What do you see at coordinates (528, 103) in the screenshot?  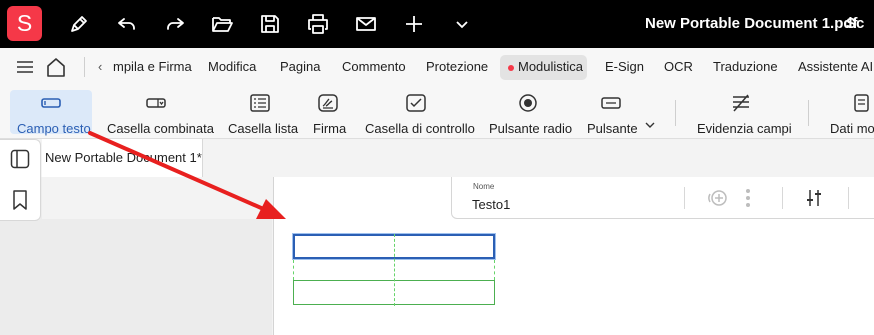 I see `radio-button-icon` at bounding box center [528, 103].